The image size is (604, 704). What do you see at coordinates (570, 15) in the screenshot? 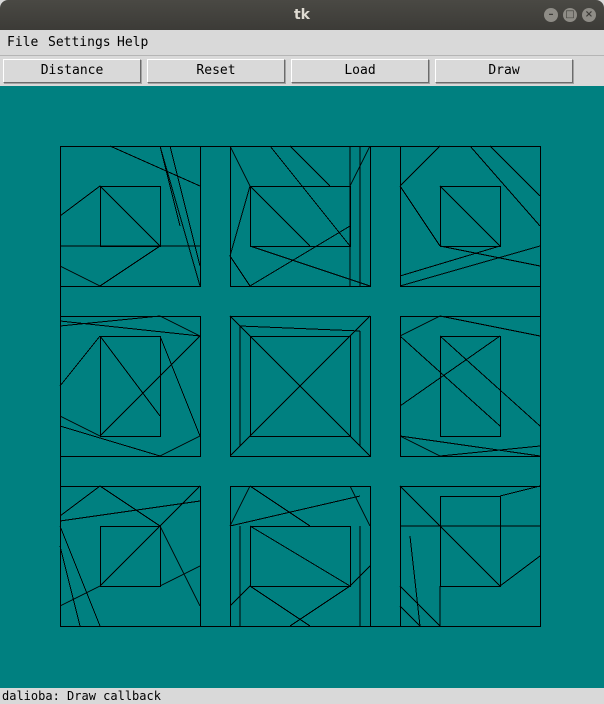
I see `maximize-button: □` at bounding box center [570, 15].